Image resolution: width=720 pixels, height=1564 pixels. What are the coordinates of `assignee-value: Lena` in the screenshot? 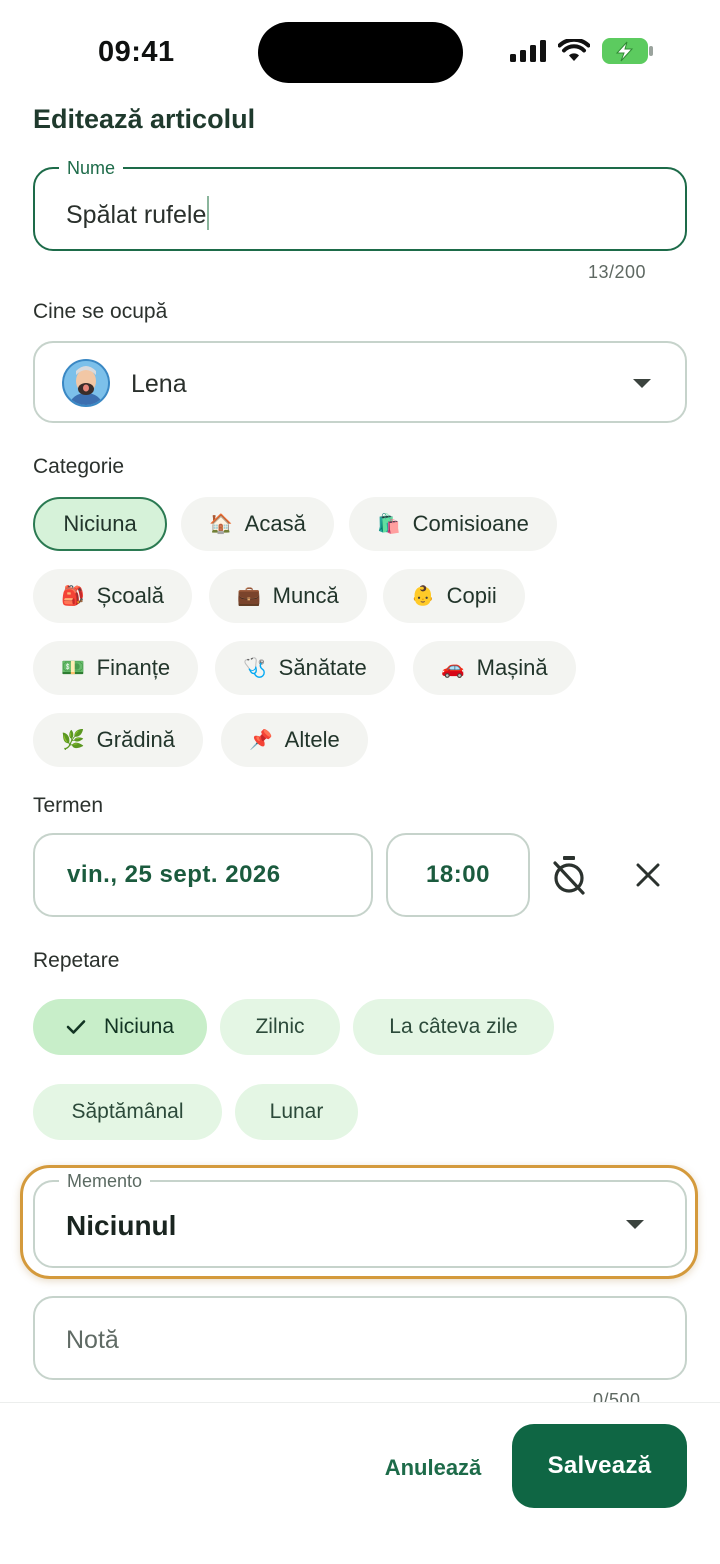 It's located at (159, 384).